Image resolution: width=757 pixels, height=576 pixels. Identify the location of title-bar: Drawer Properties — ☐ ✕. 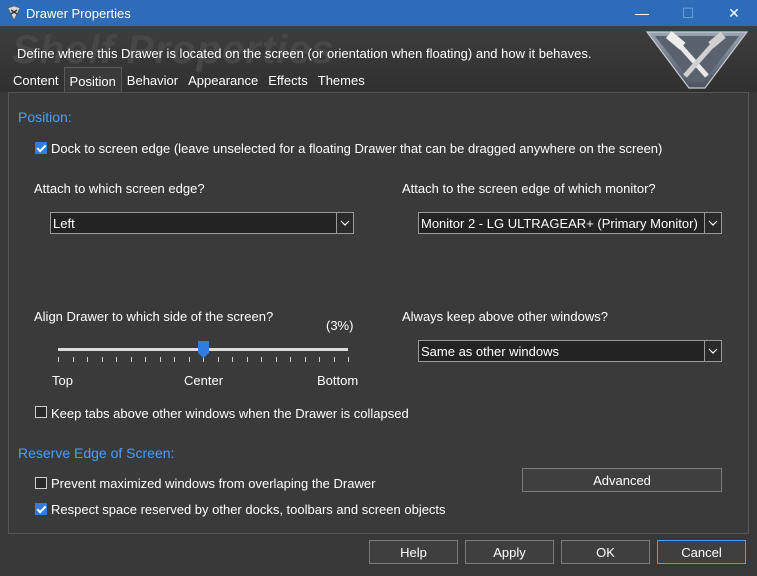
(378, 13).